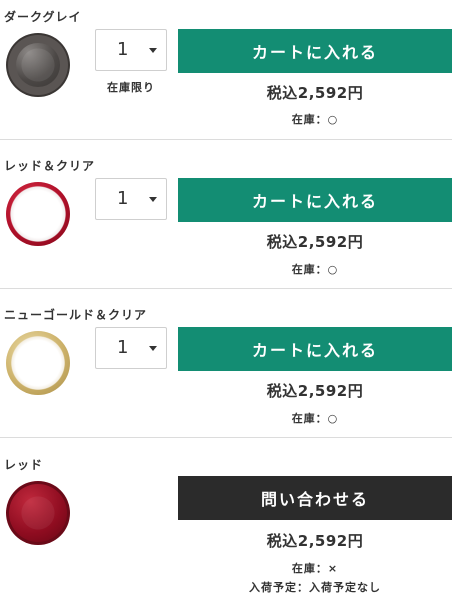 The width and height of the screenshot is (458, 598). What do you see at coordinates (315, 568) in the screenshot?
I see `stock-status: 在庫：×` at bounding box center [315, 568].